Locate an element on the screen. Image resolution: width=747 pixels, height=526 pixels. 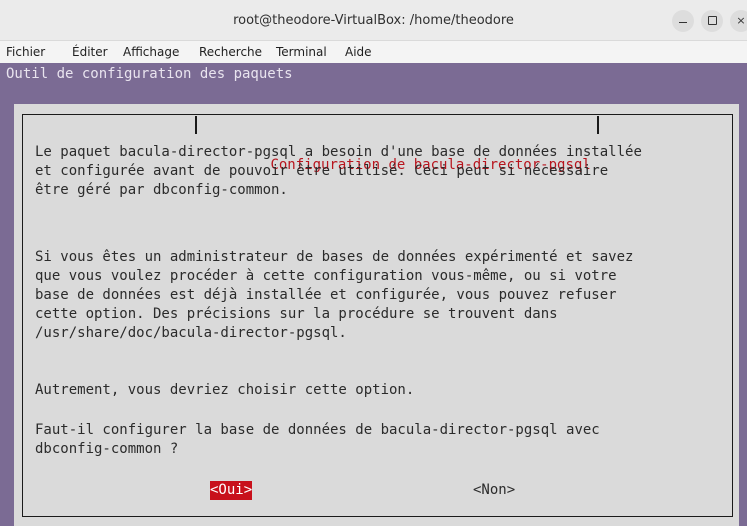
menu-editer: Éditer is located at coordinates (90, 52).